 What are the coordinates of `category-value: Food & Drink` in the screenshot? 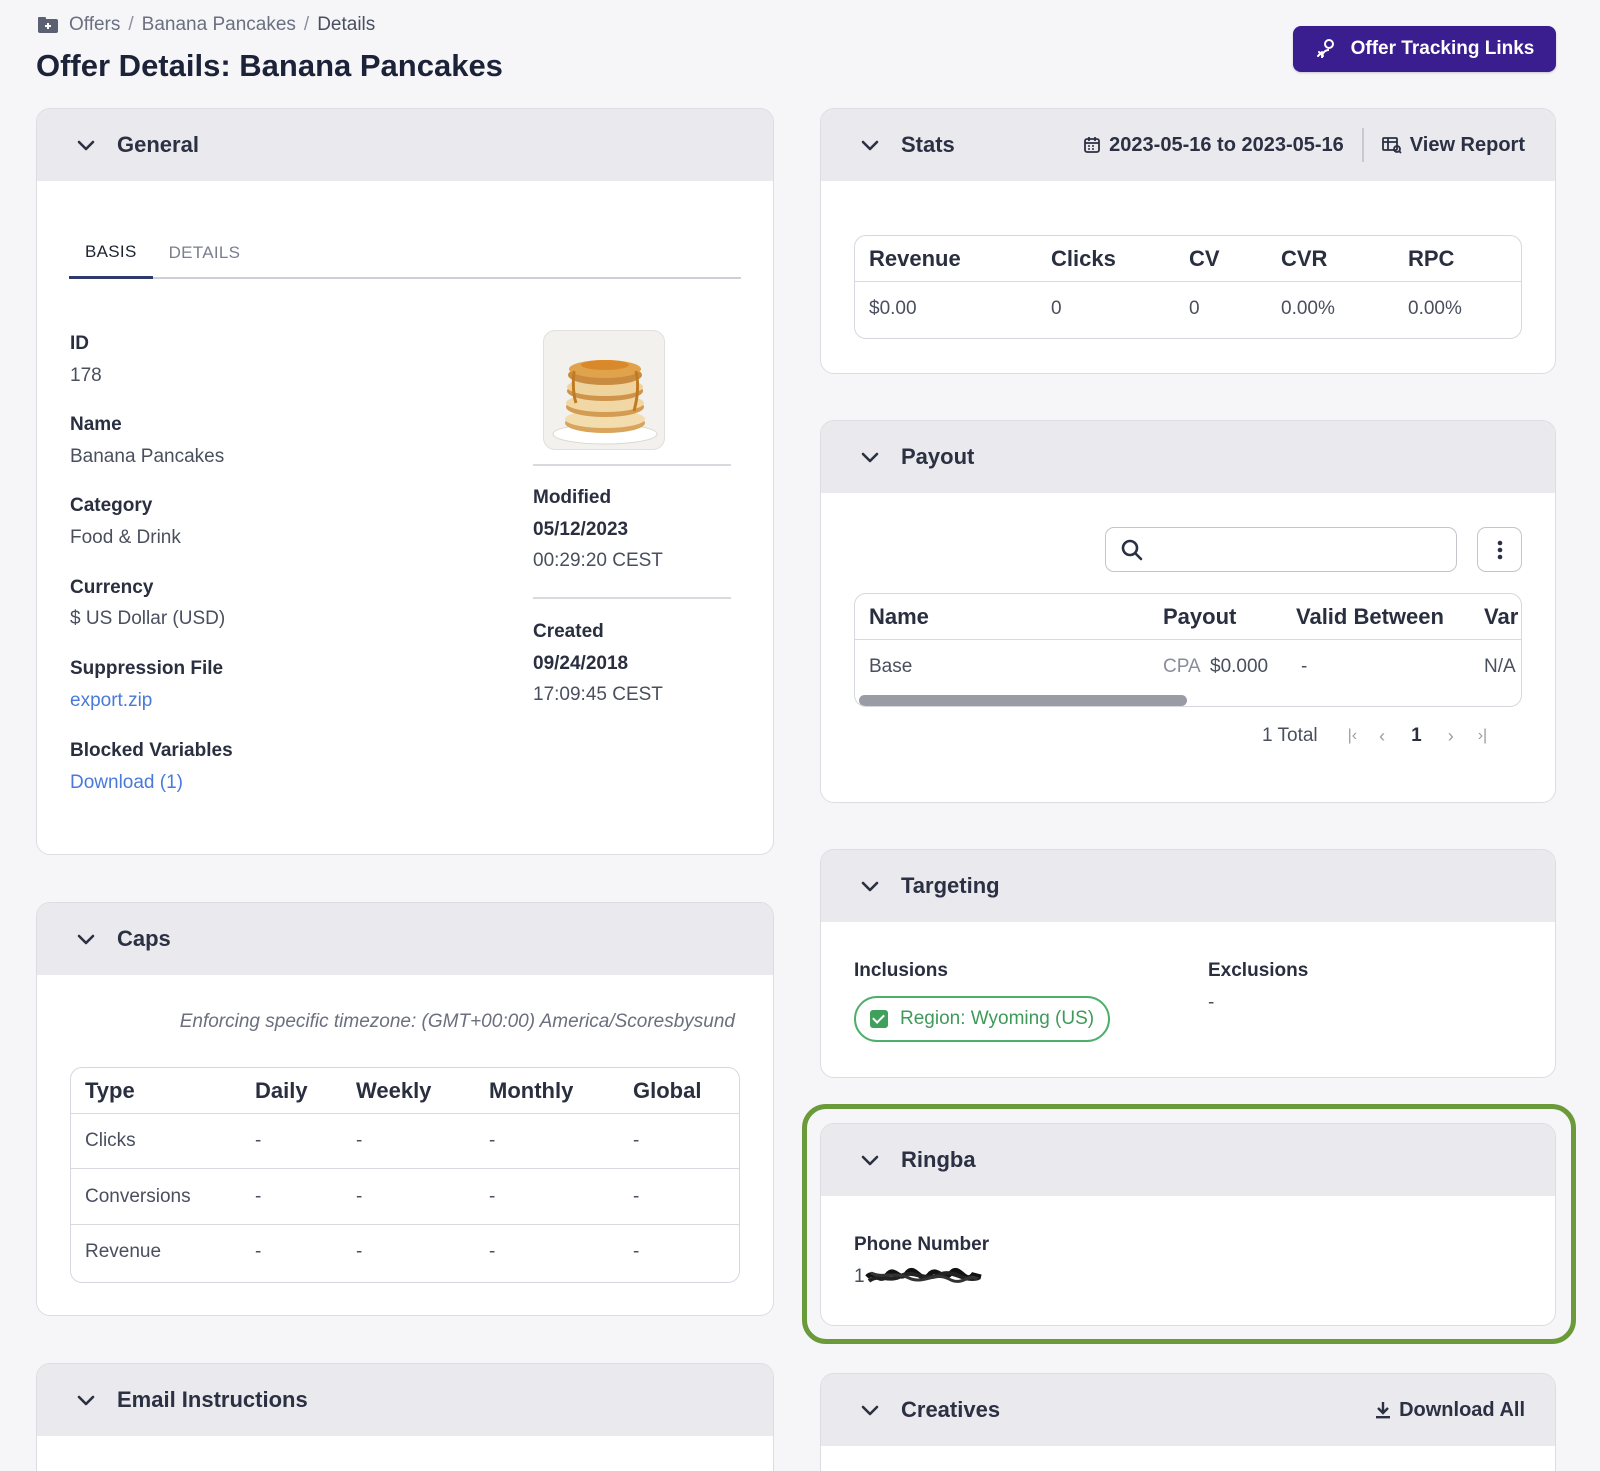 It's located at (125, 537).